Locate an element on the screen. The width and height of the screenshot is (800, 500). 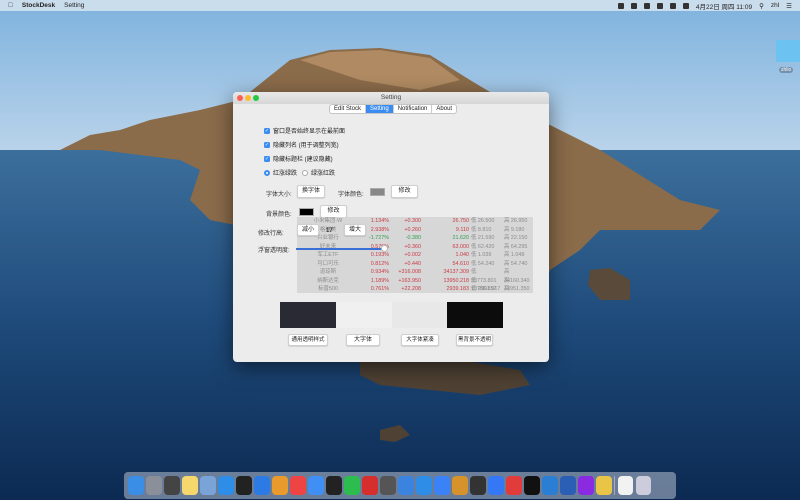
preset-preview-transparent is located at coordinates (308, 315).